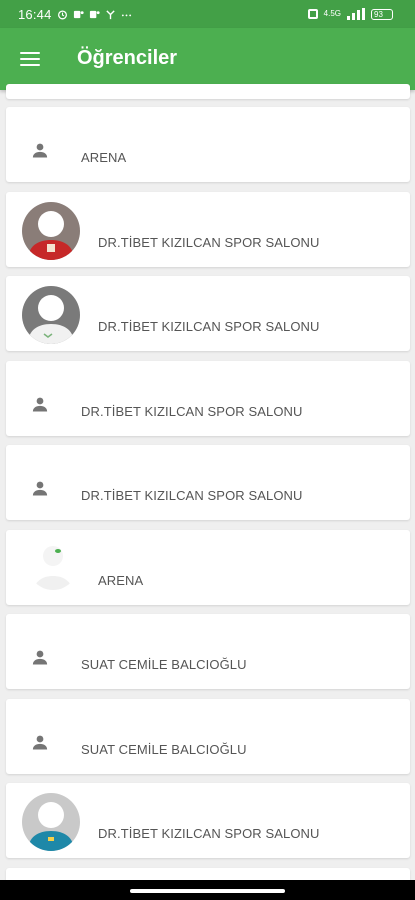 The image size is (415, 900). I want to click on page-title: Öğrenciler, so click(127, 58).